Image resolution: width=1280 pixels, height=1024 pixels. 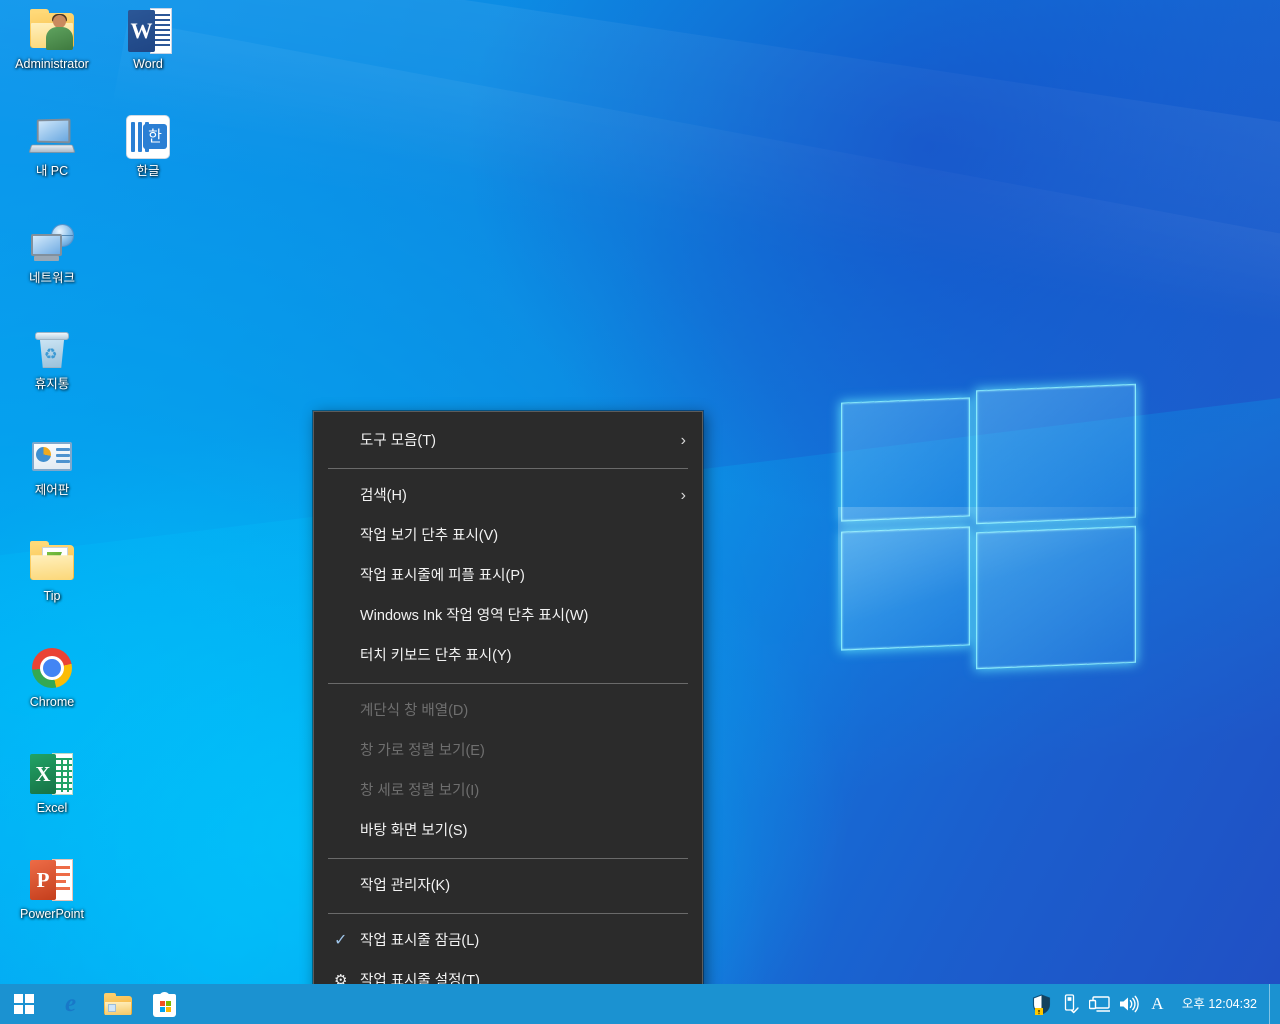 I want to click on system-tray: A 오후 12:04:32, so click(x=1153, y=1004).